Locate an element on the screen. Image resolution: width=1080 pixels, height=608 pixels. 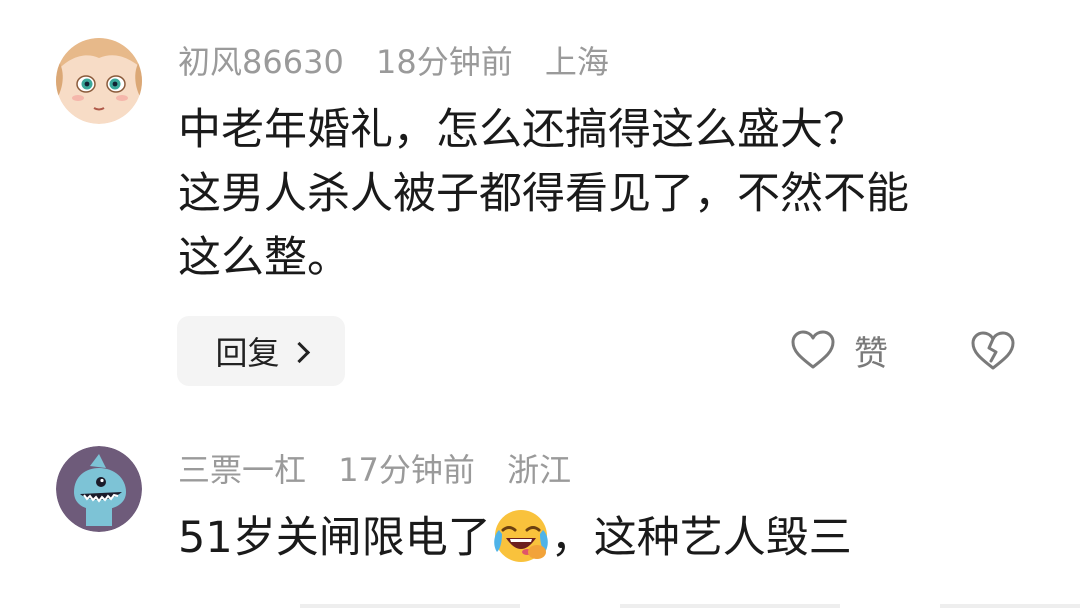
timestamp: 17分钟前 is located at coordinates (406, 470).